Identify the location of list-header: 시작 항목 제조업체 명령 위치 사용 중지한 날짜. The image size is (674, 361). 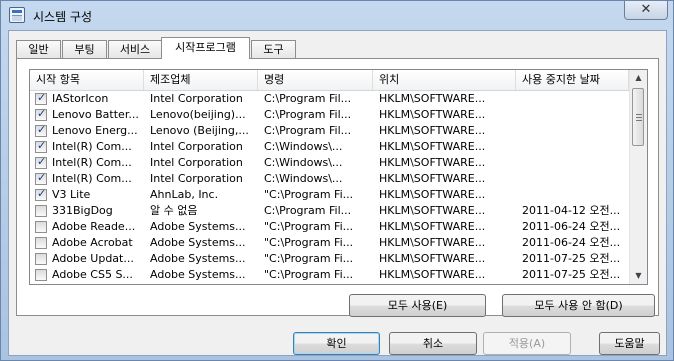
(329, 80).